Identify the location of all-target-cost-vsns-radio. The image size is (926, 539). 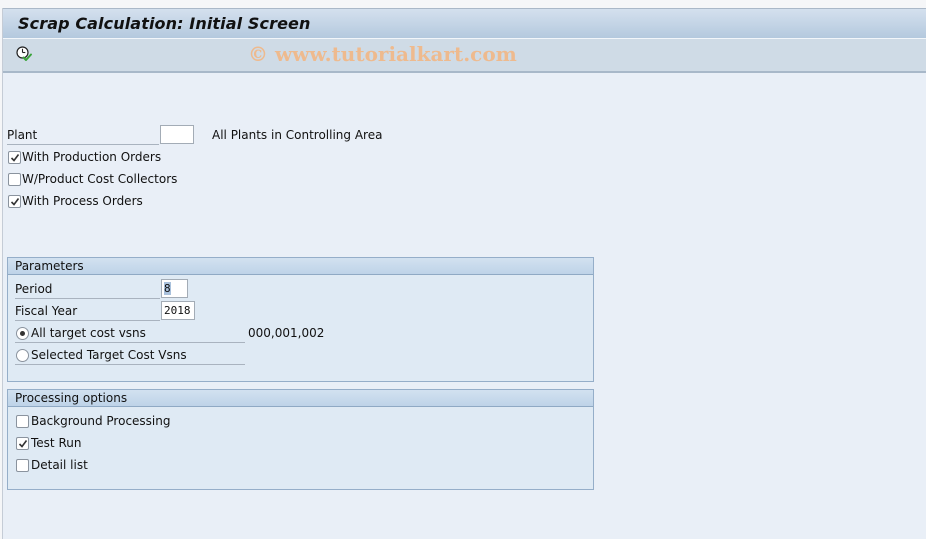
(22, 333).